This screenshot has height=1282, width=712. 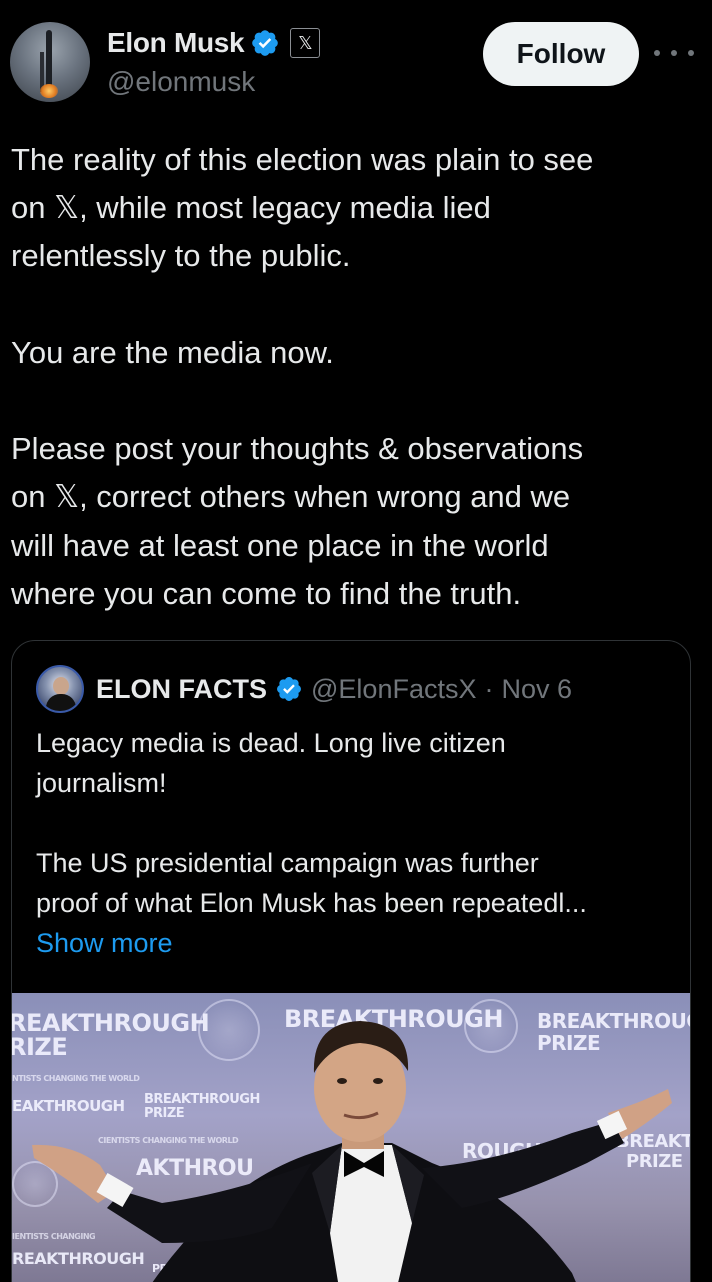 I want to click on post-header: Elon Musk 𝕏 @elonmusk Follow, so click(x=356, y=55).